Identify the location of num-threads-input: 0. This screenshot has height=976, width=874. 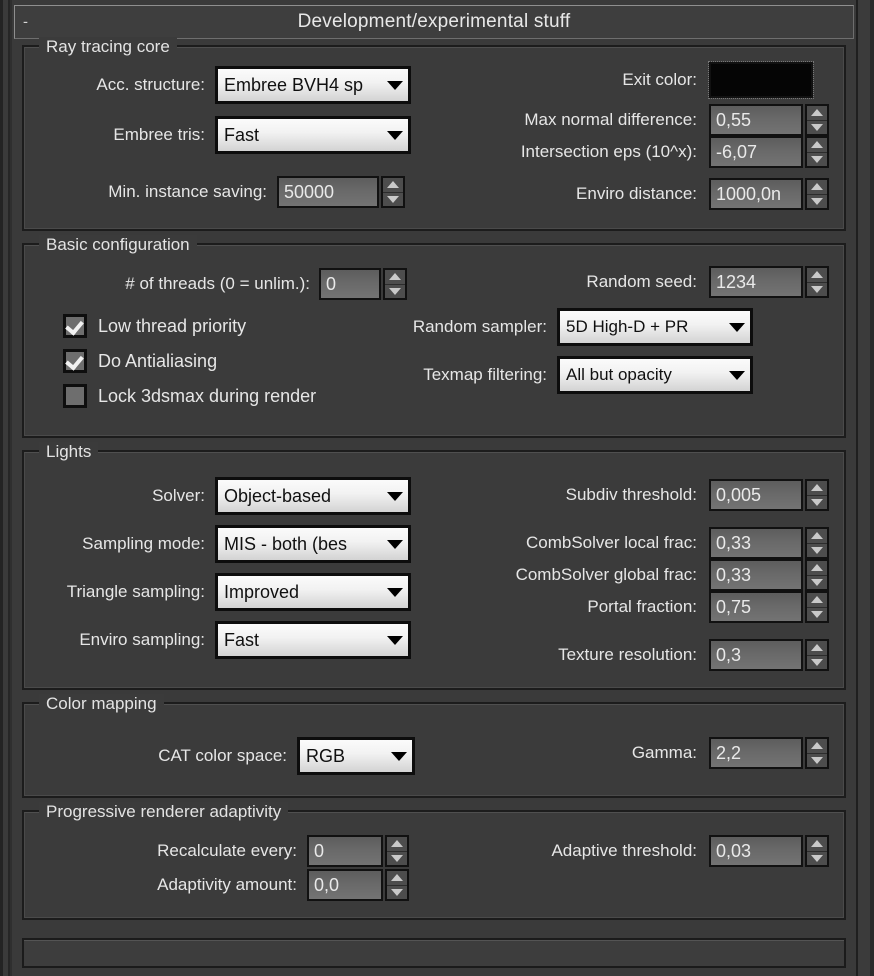
(350, 284).